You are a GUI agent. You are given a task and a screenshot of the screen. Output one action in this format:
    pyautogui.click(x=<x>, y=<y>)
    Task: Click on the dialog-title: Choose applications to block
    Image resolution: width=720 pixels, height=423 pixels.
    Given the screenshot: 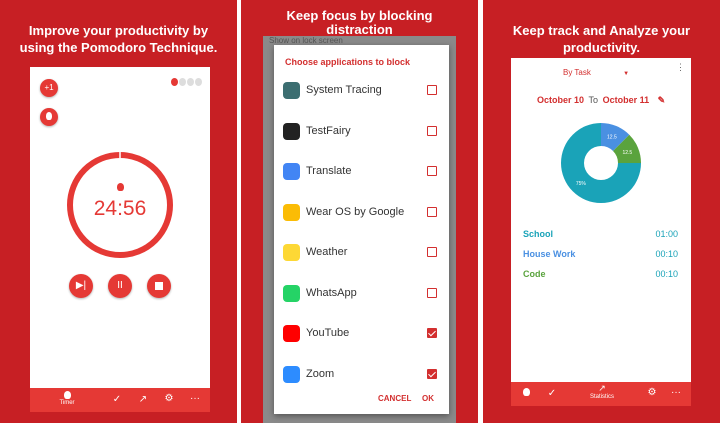 What is the action you would take?
    pyautogui.click(x=348, y=62)
    